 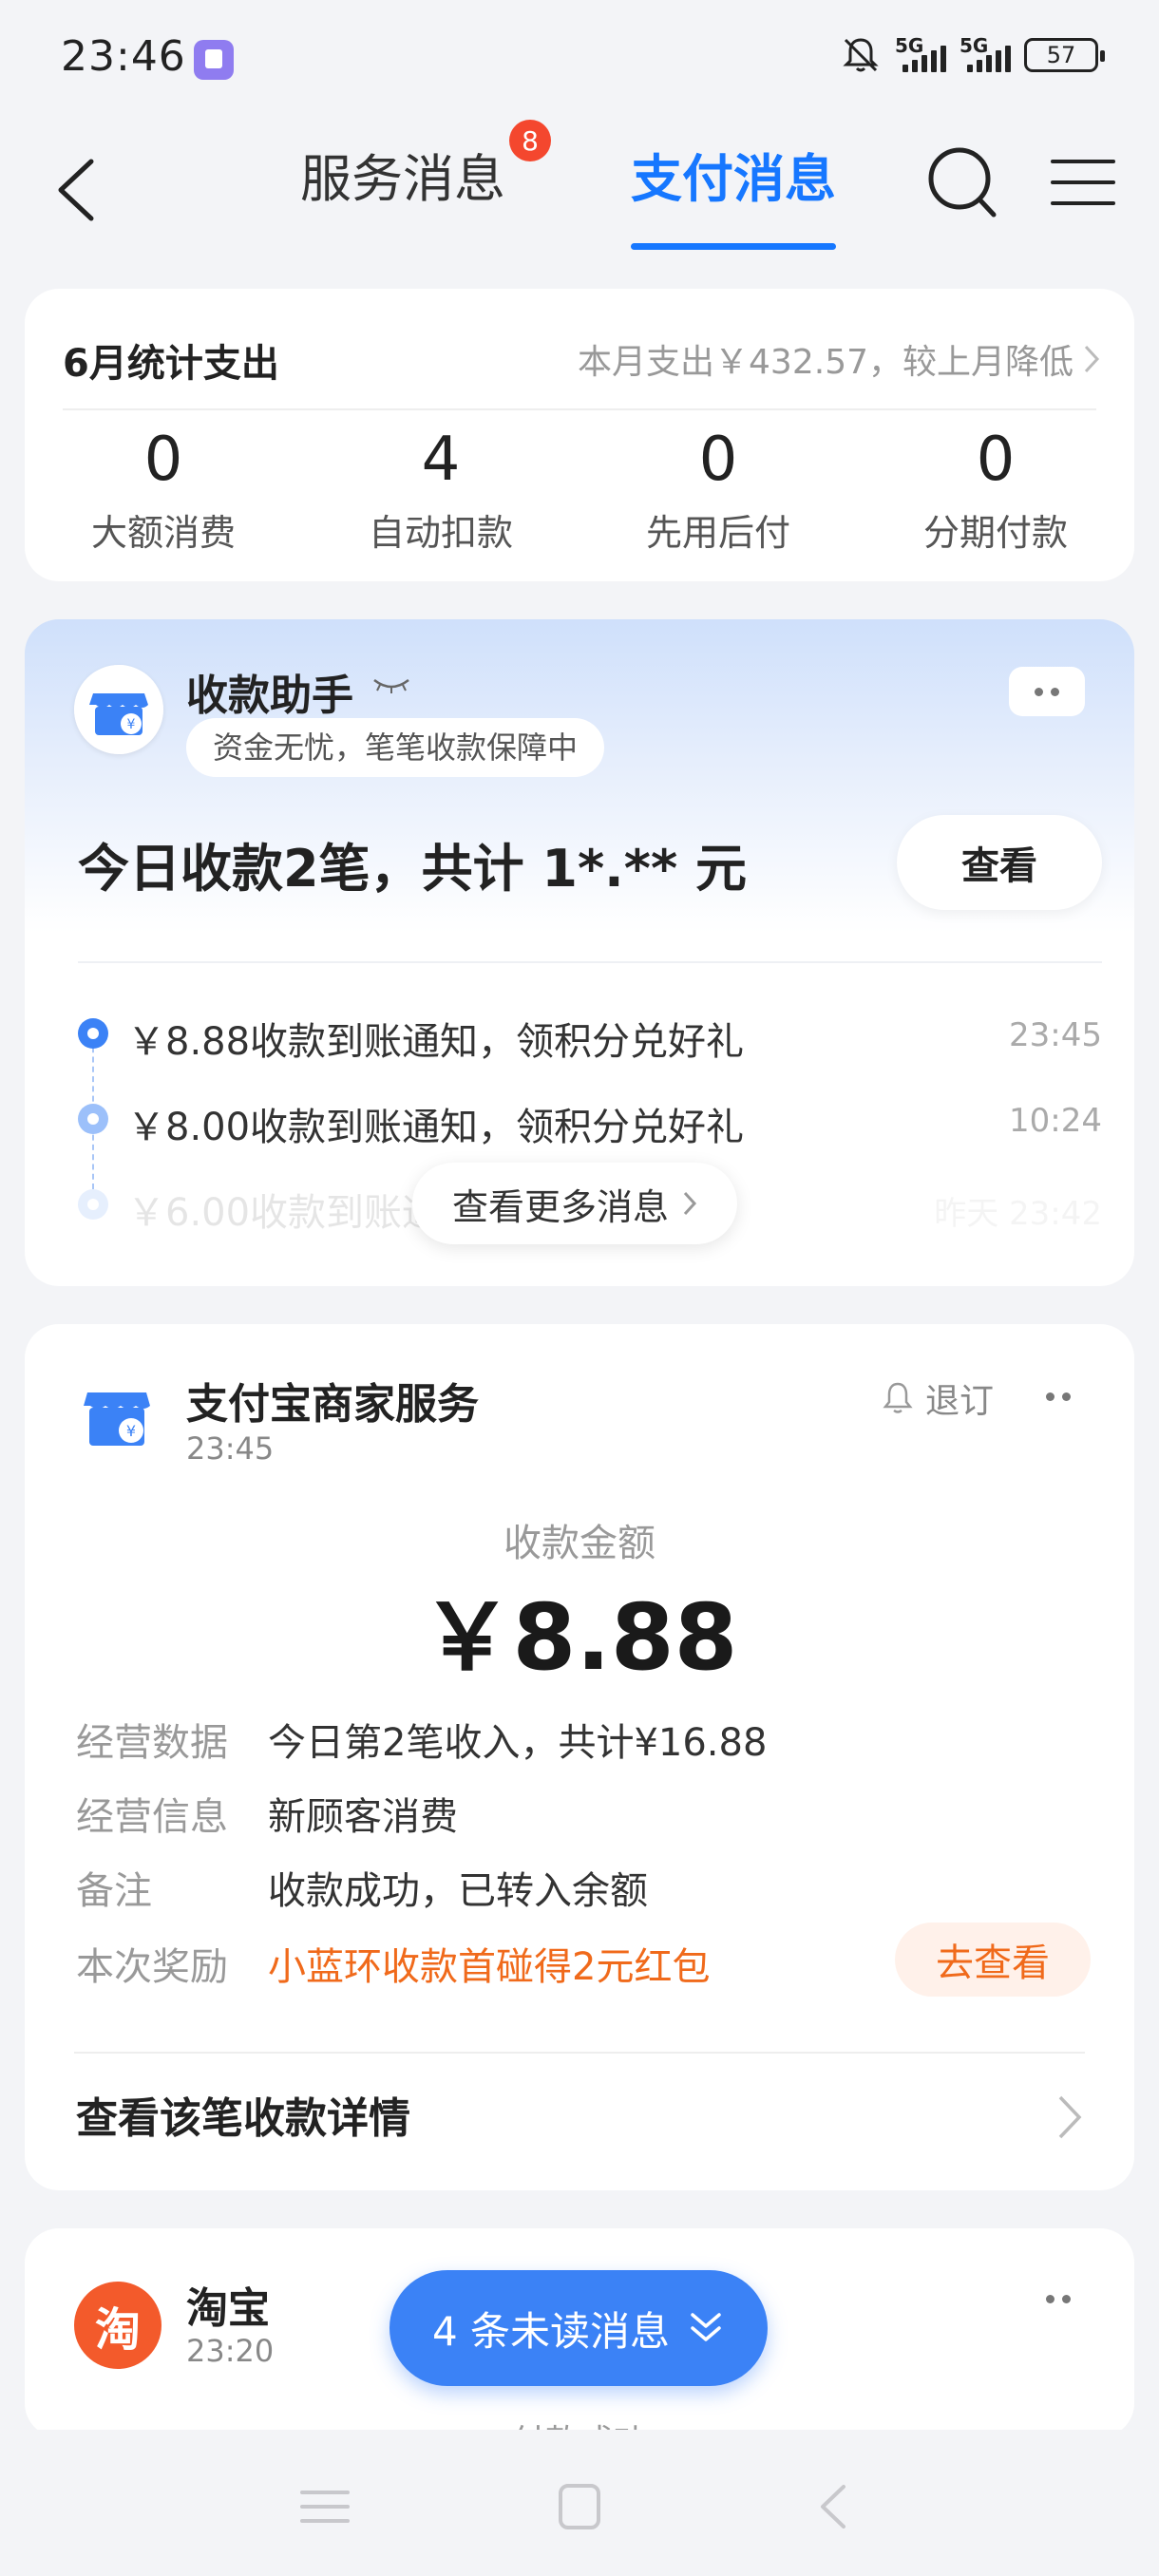 What do you see at coordinates (489, 1967) in the screenshot?
I see `reward-value: 小蓝环收款首碰得2元红包` at bounding box center [489, 1967].